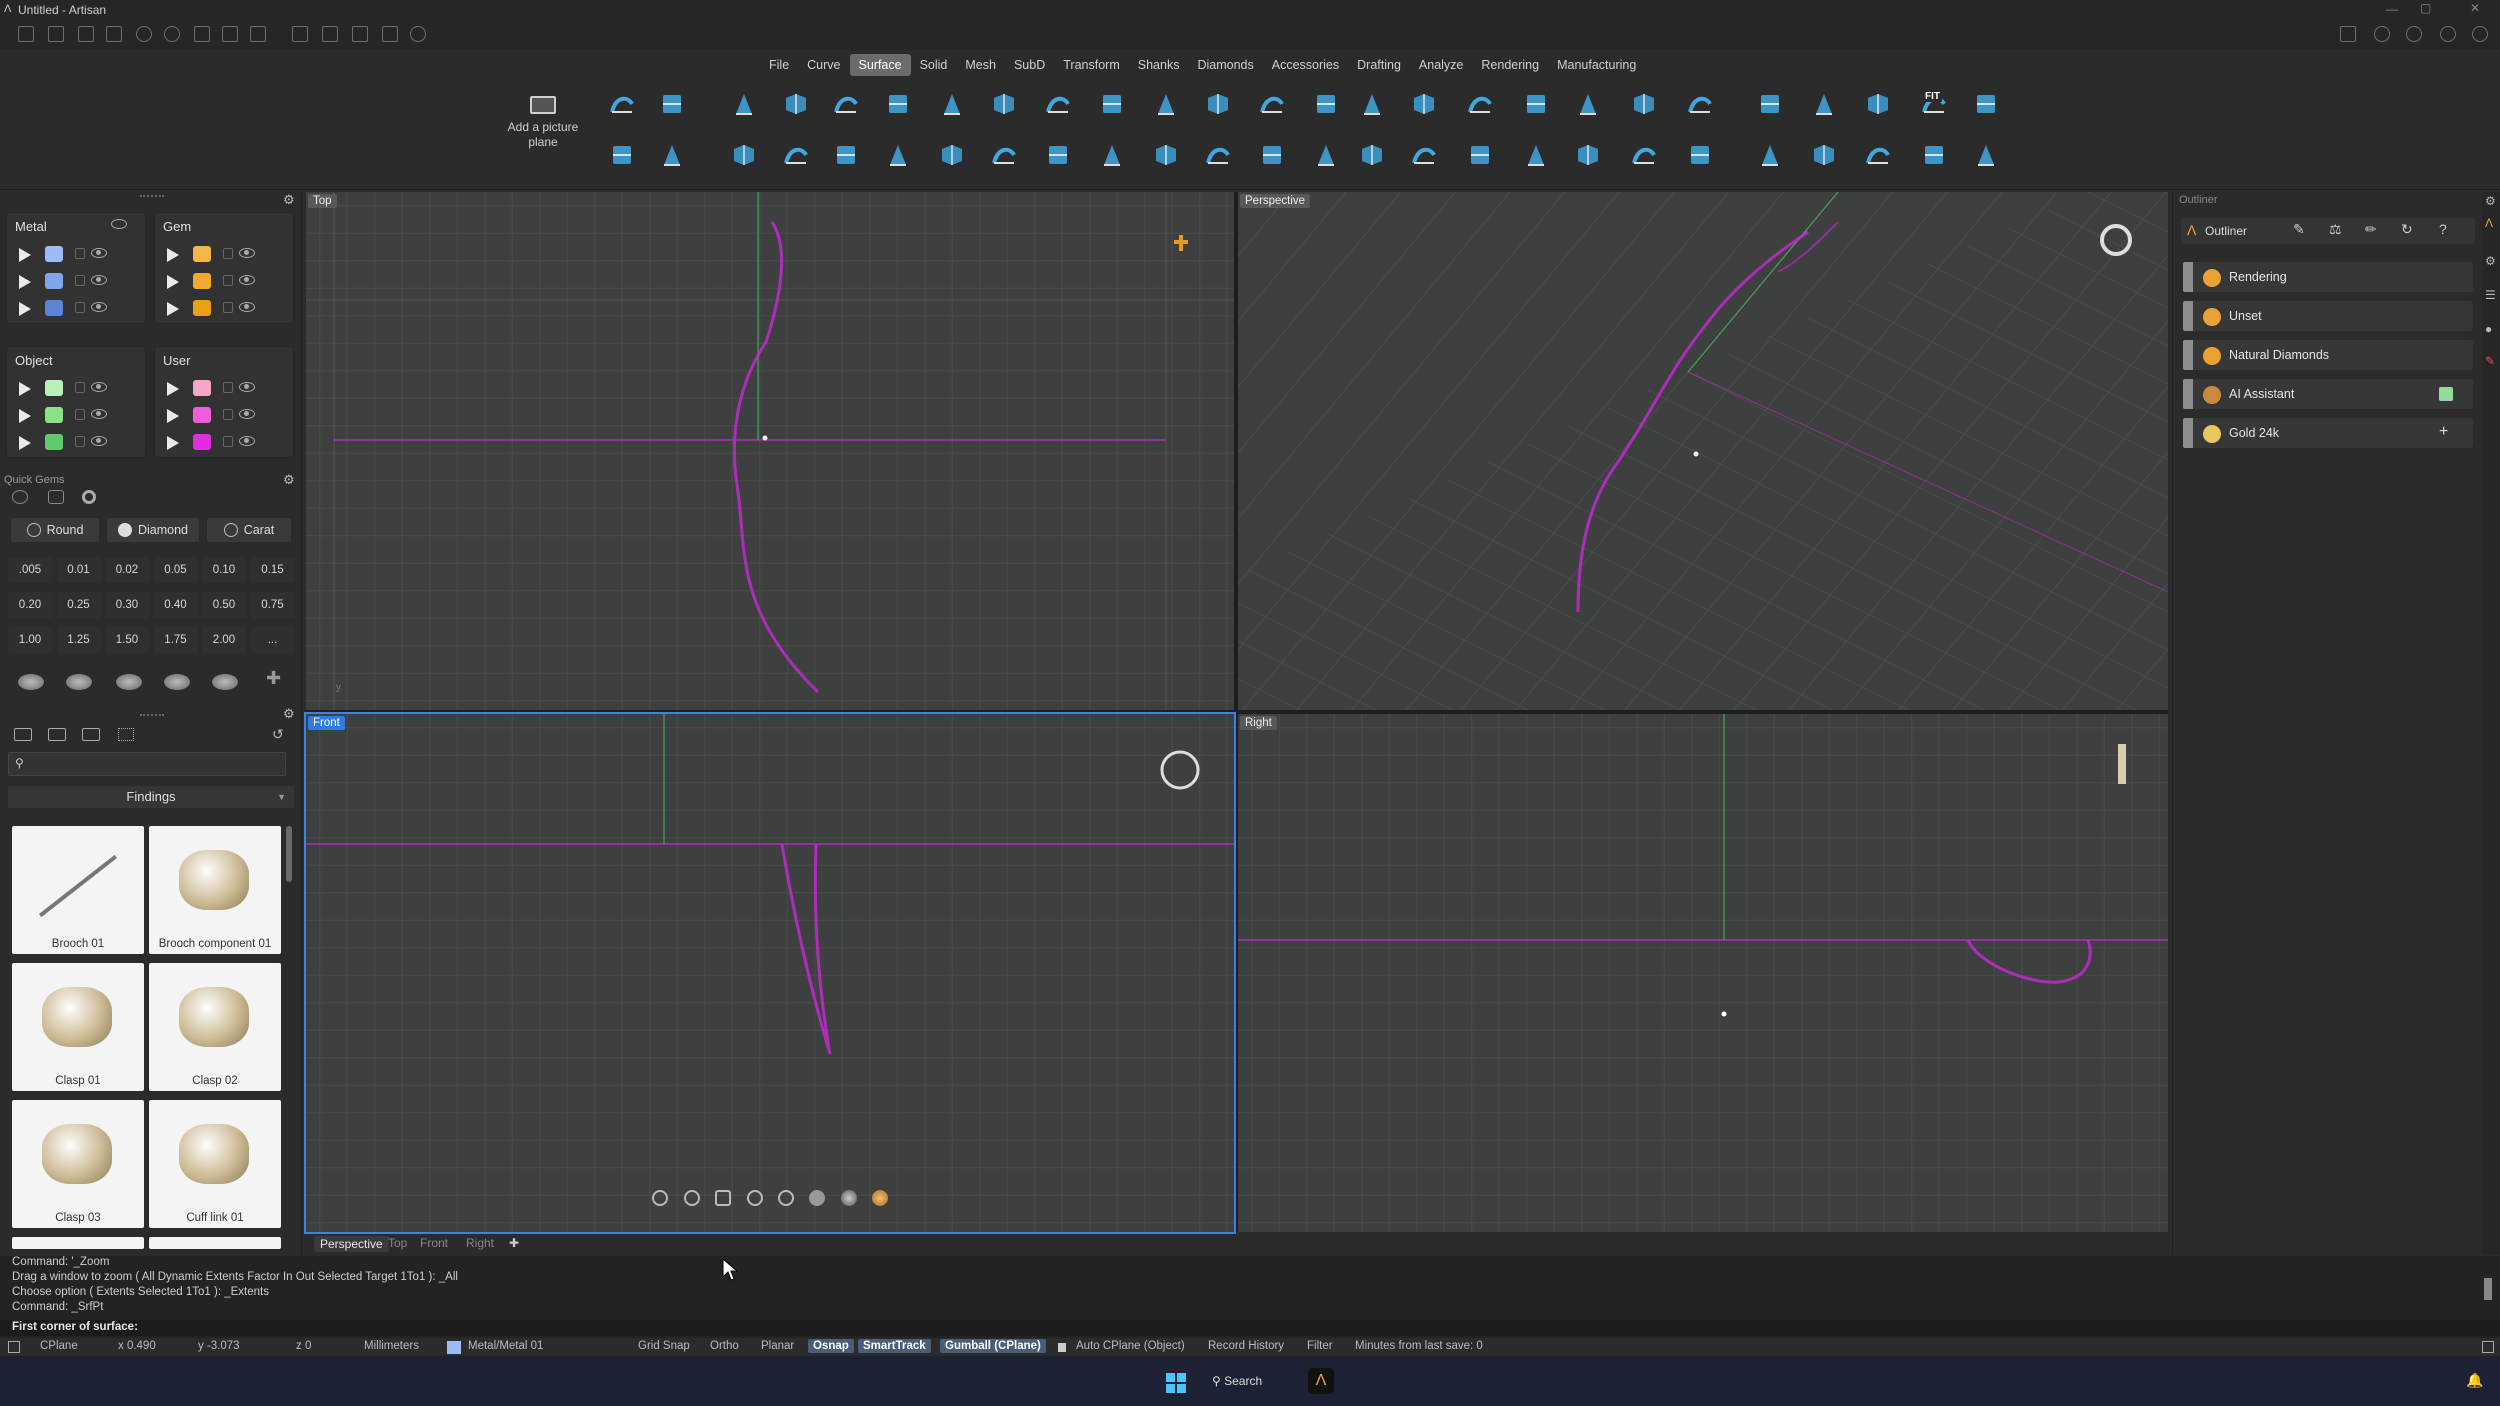 The width and height of the screenshot is (2500, 1406). I want to click on twist-icon, so click(1004, 155).